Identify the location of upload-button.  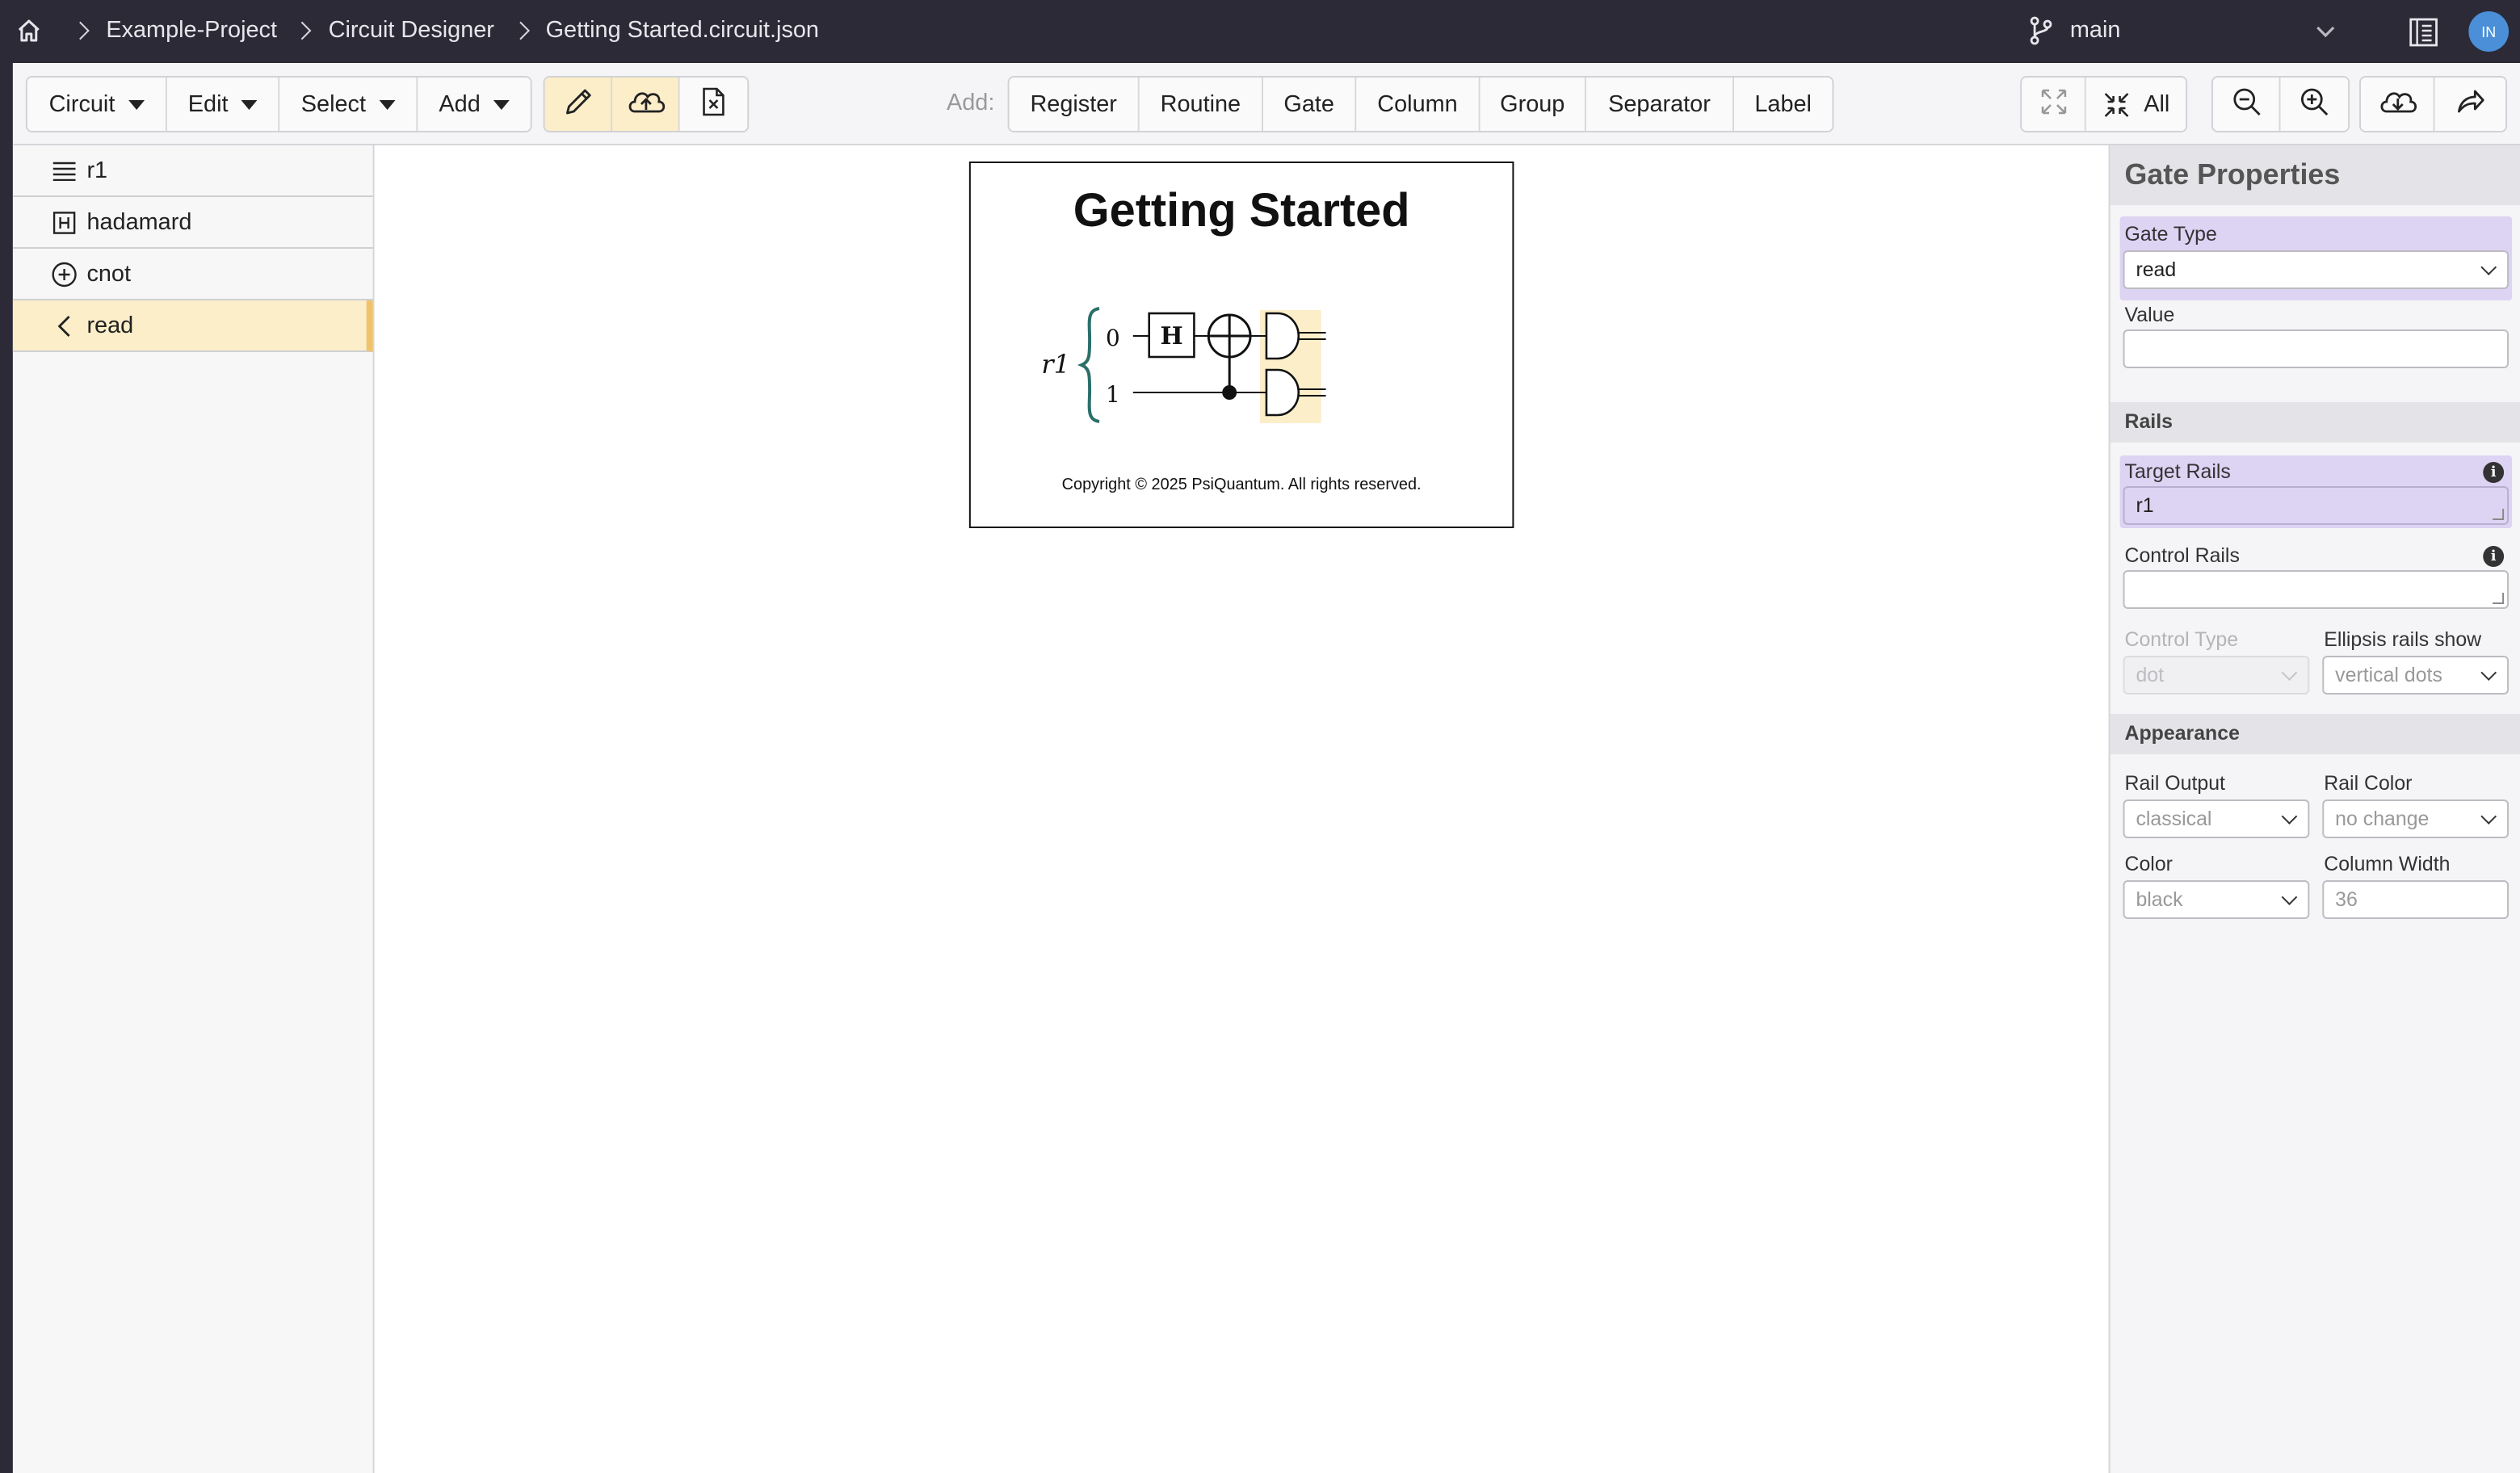
(646, 104).